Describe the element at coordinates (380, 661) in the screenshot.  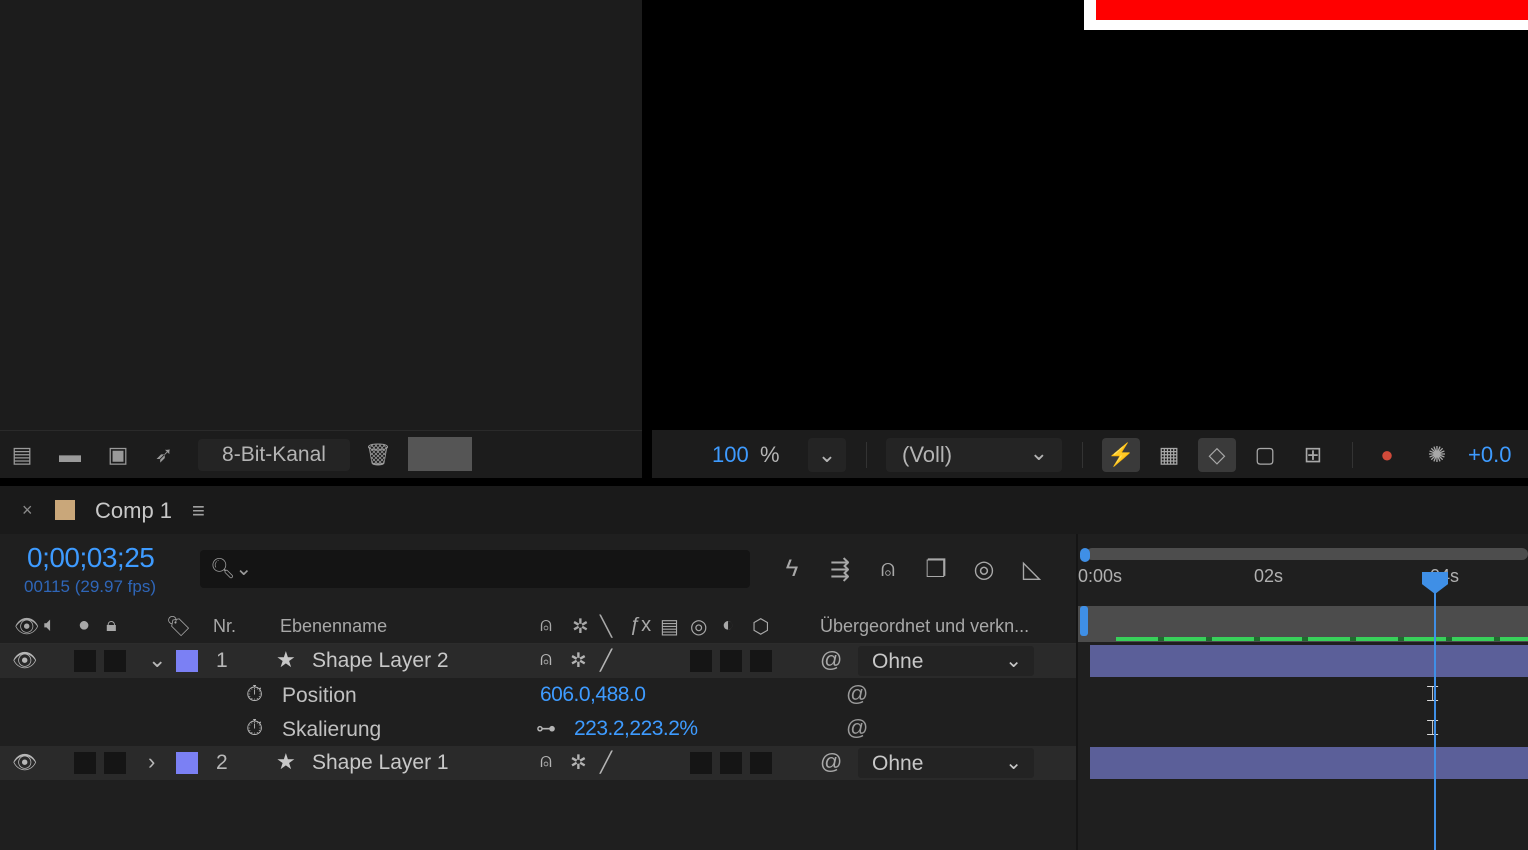
I see `layer-name: Shape Layer 2` at that location.